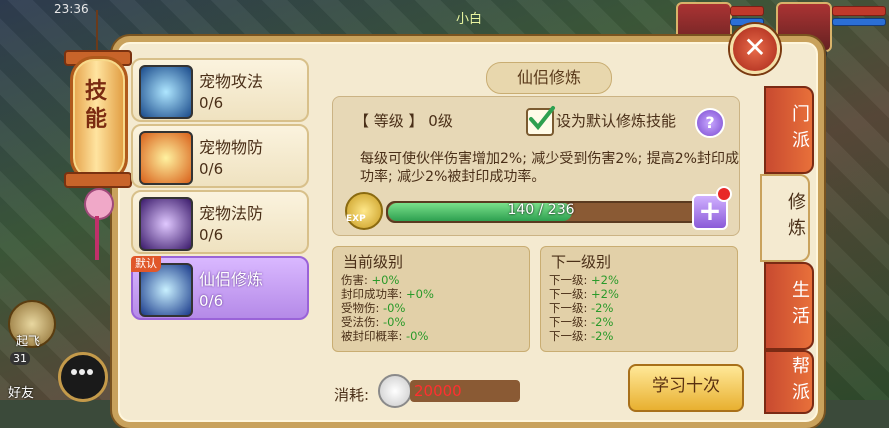 Image resolution: width=889 pixels, height=428 pixels. I want to click on silver-coin-icon, so click(395, 391).